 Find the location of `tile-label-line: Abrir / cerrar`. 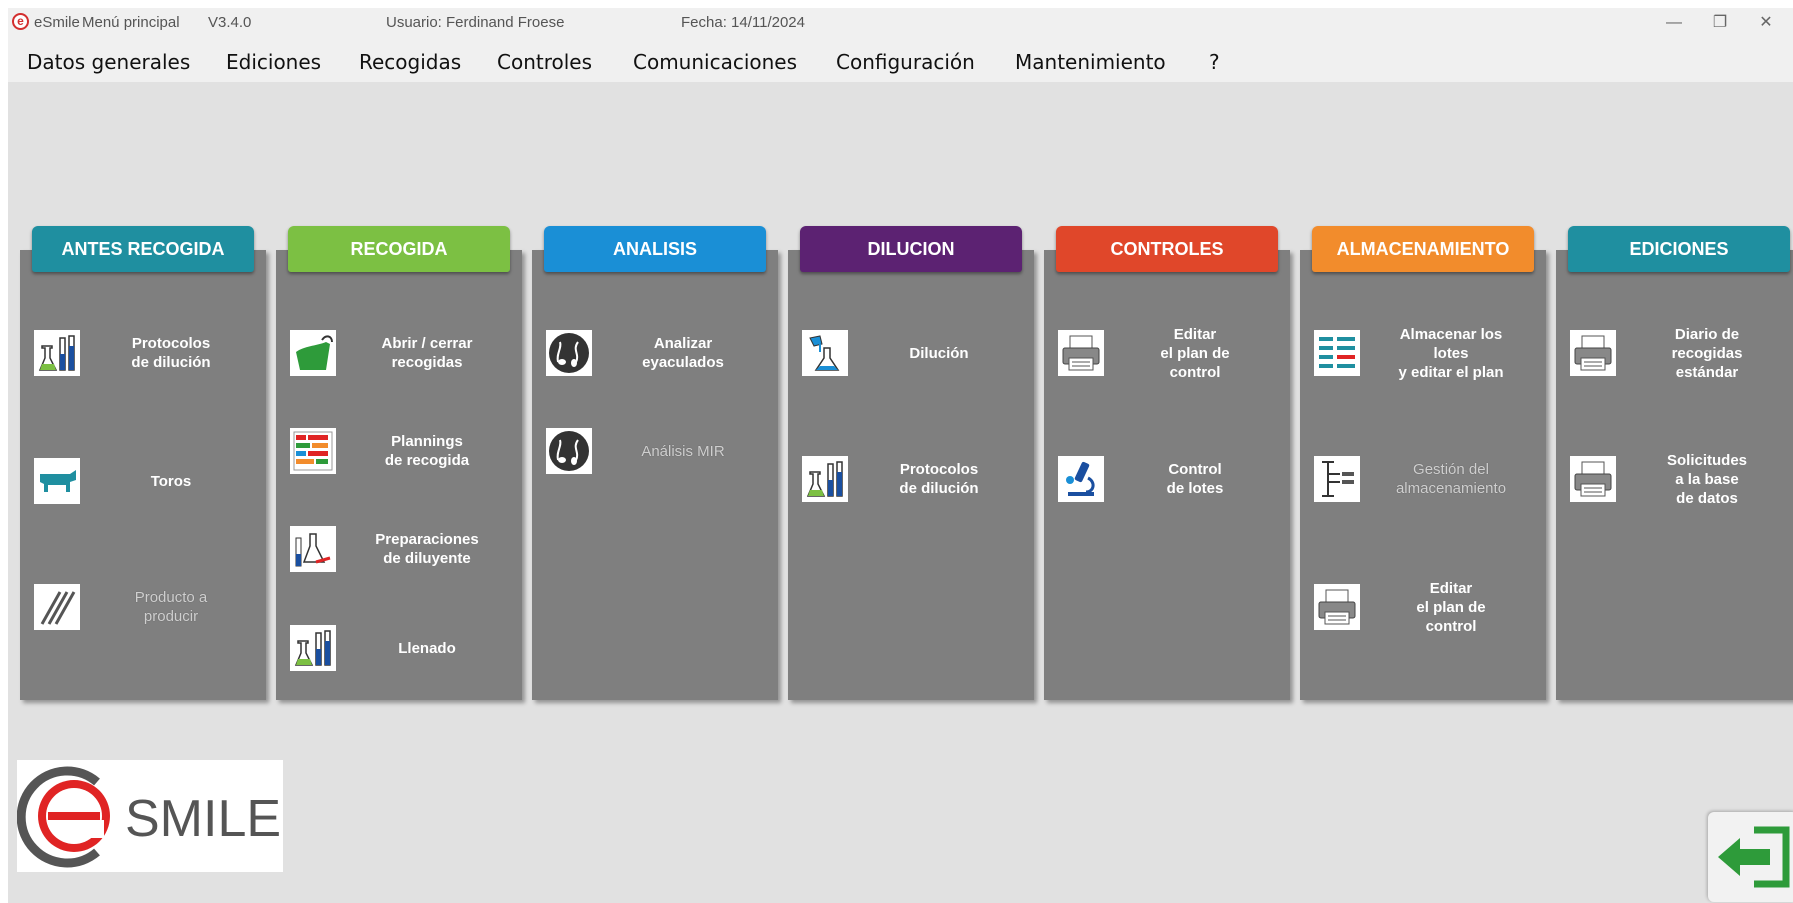

tile-label-line: Abrir / cerrar is located at coordinates (427, 343).